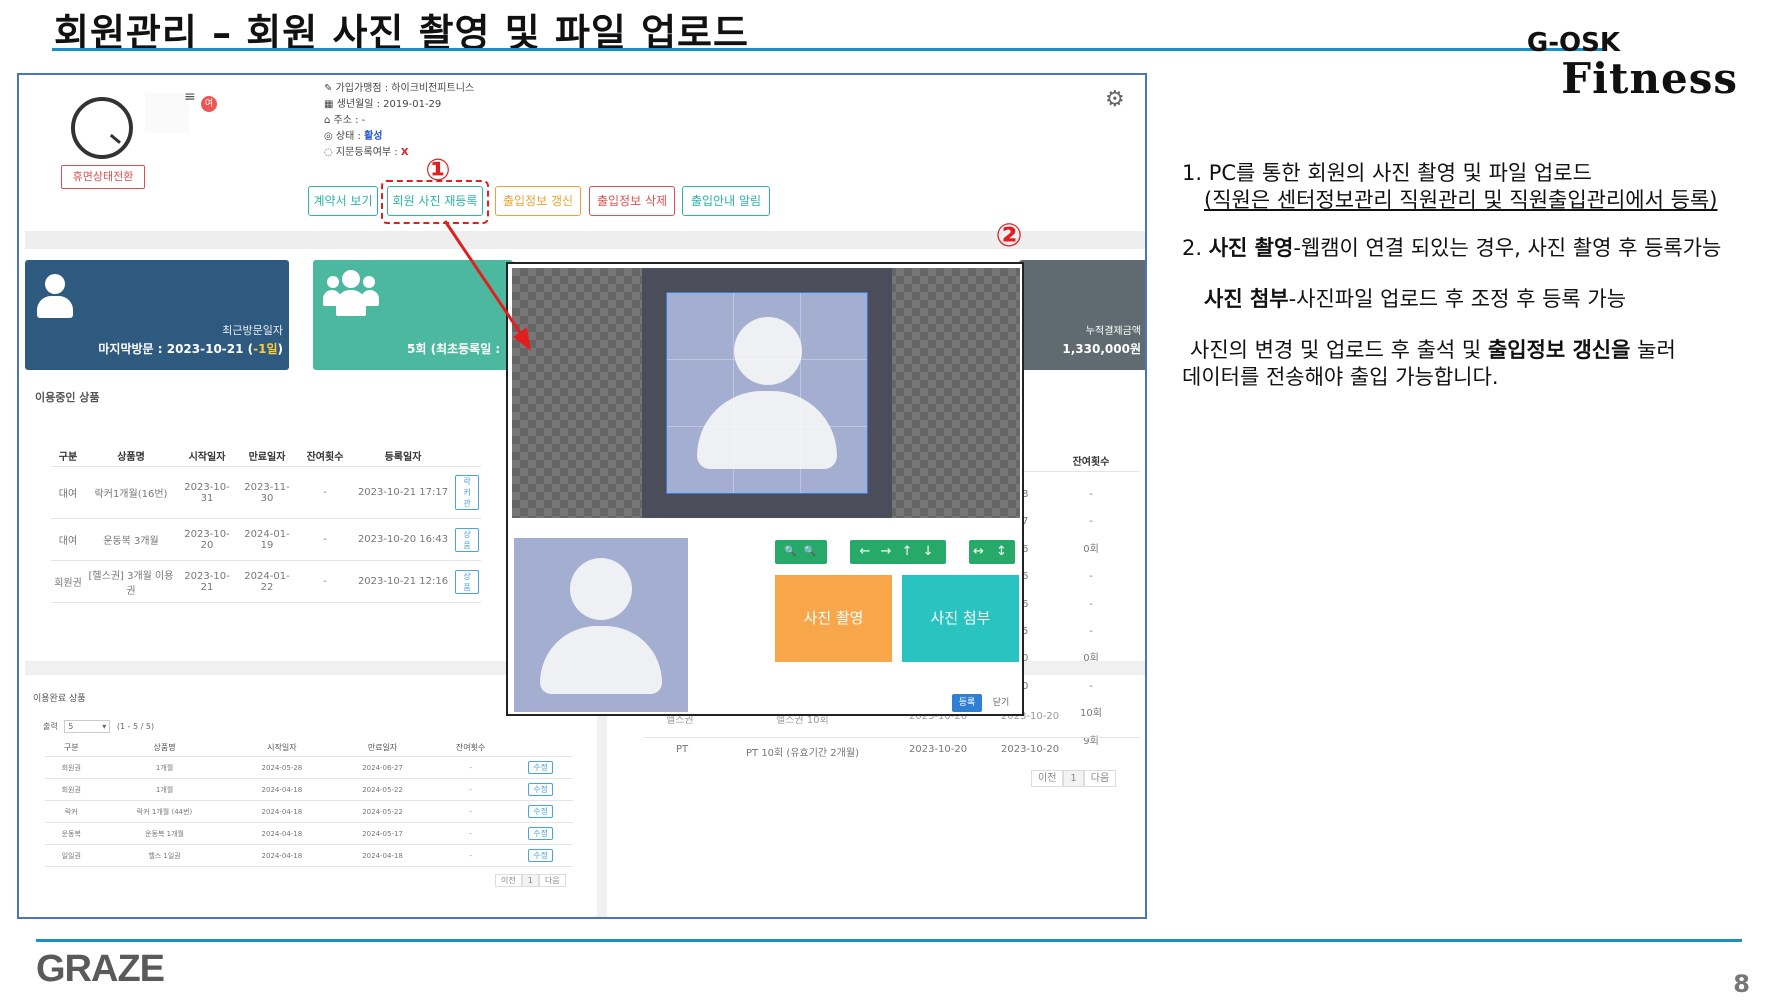  I want to click on note-3: 사진 첨부-사진파일 업로드 후 조정 후 등록 가능, so click(1415, 298).